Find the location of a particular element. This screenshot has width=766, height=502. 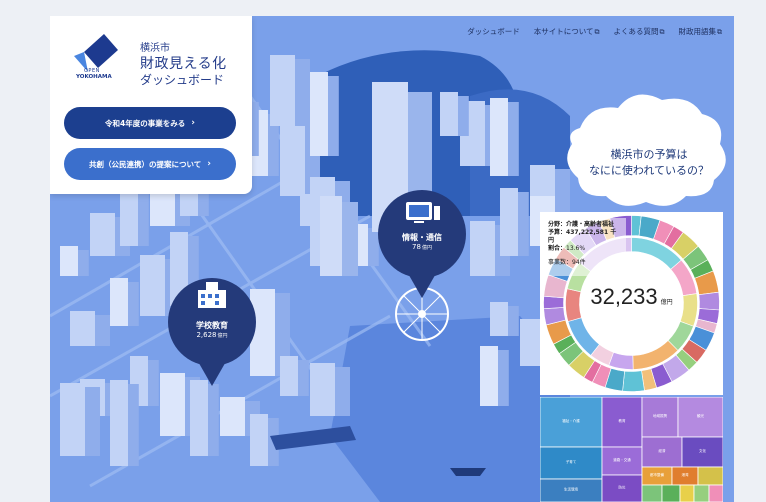

budget-treemap-card: 福祉・介護子育て生活環境 教育道路・交通防災 地域振興 観光経済 文化都市整備 港湾 is located at coordinates (631, 449).